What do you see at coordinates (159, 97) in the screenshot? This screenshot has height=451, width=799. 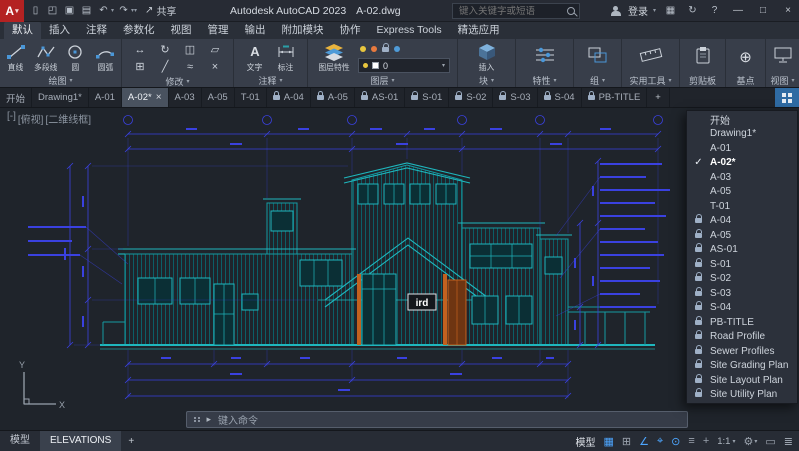 I see `close-tab-icon: ×` at bounding box center [159, 97].